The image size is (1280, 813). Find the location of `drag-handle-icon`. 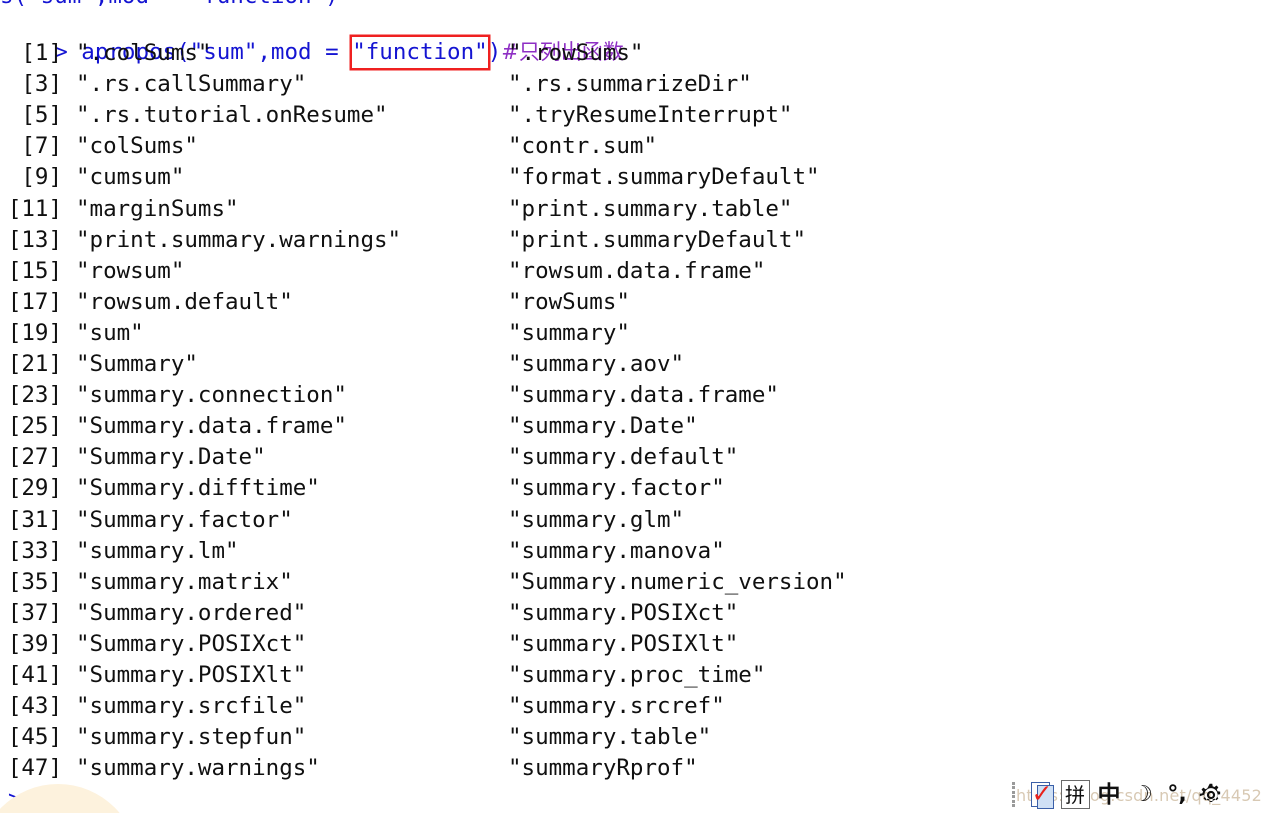

drag-handle-icon is located at coordinates (1013, 795).